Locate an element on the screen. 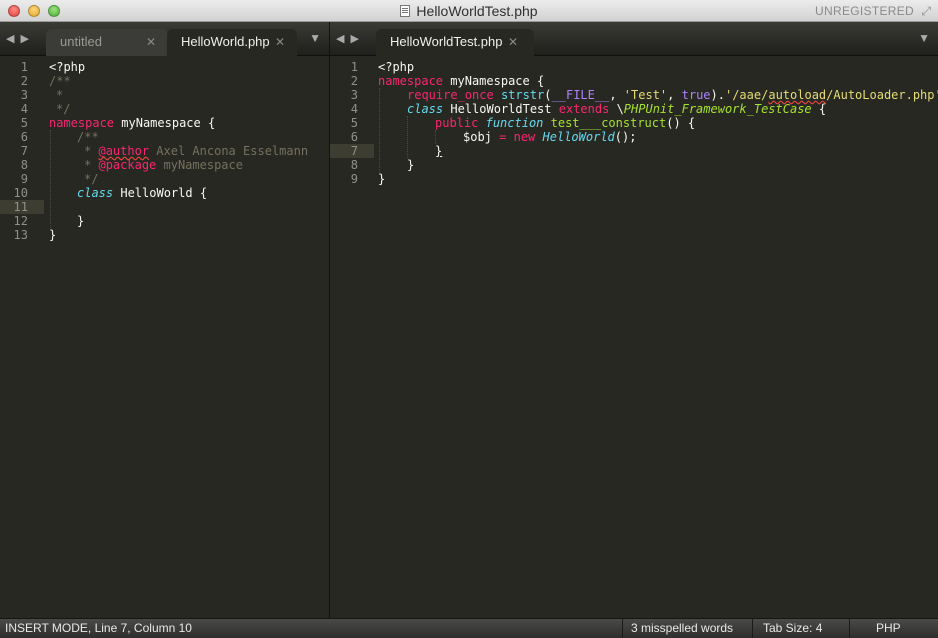 The image size is (938, 638). tab-label: HelloWorld.php is located at coordinates (225, 41).